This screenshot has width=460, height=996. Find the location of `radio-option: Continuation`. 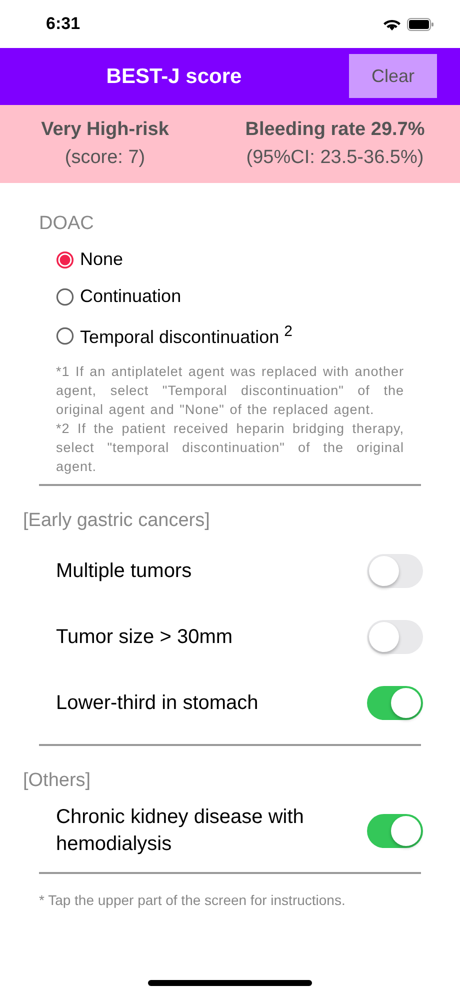

radio-option: Continuation is located at coordinates (238, 296).